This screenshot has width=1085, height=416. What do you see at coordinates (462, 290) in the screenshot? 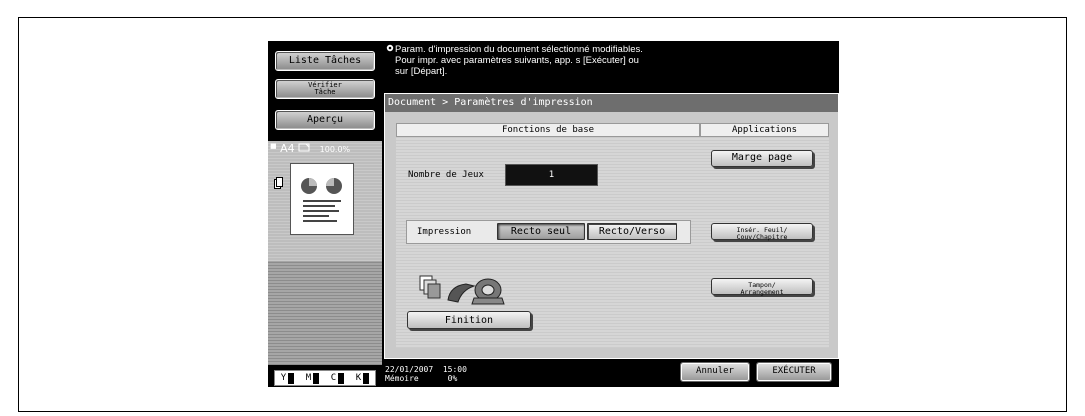
I see `staple-punch-icon` at bounding box center [462, 290].